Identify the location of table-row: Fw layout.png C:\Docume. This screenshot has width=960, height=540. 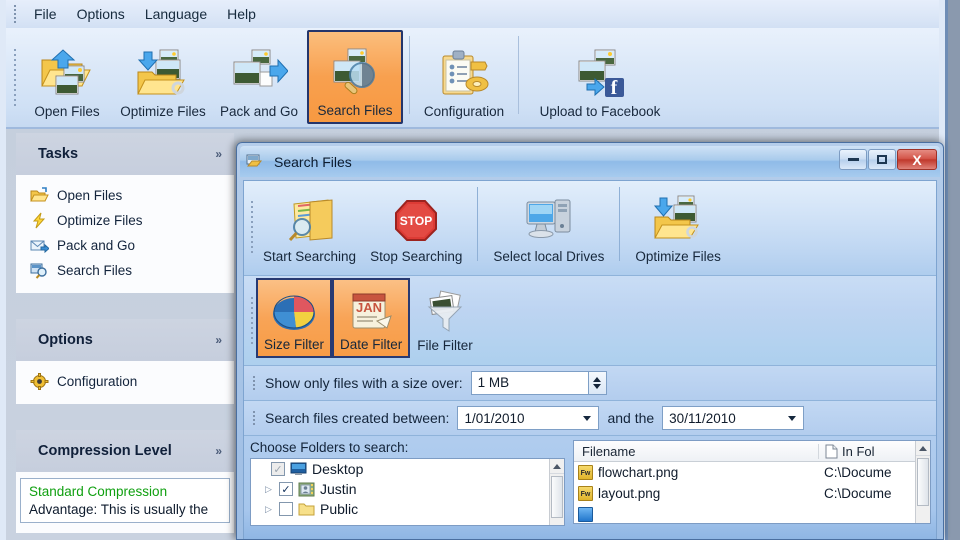
(752, 493).